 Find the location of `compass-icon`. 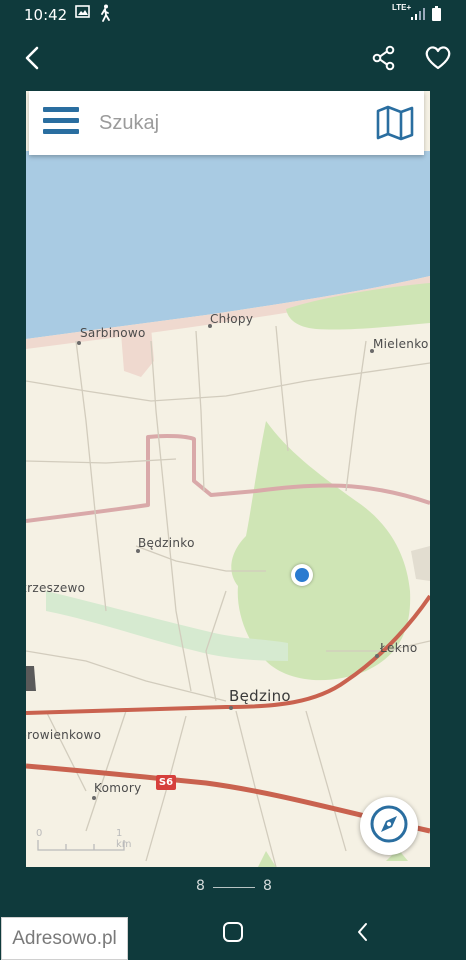

compass-icon is located at coordinates (389, 826).